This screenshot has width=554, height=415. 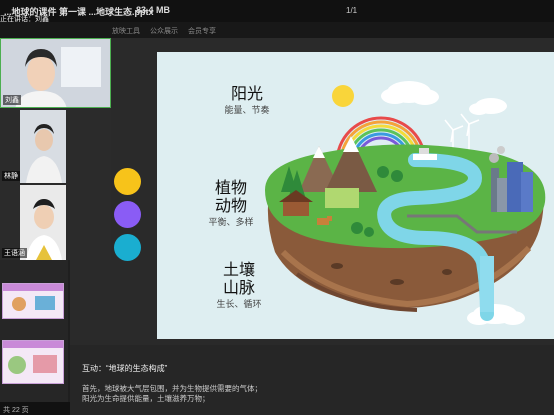 What do you see at coordinates (12, 100) in the screenshot?
I see `participant-name: 刘鑫` at bounding box center [12, 100].